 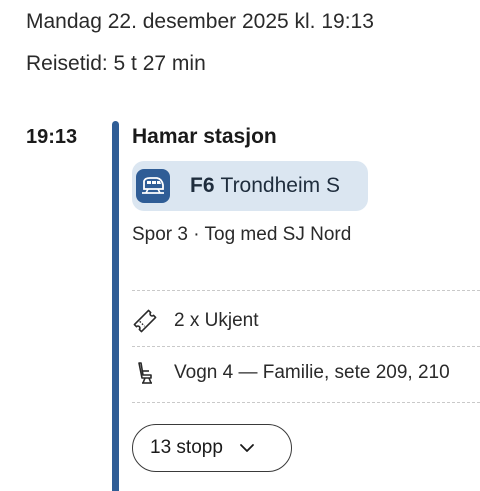 What do you see at coordinates (153, 186) in the screenshot?
I see `train-icon` at bounding box center [153, 186].